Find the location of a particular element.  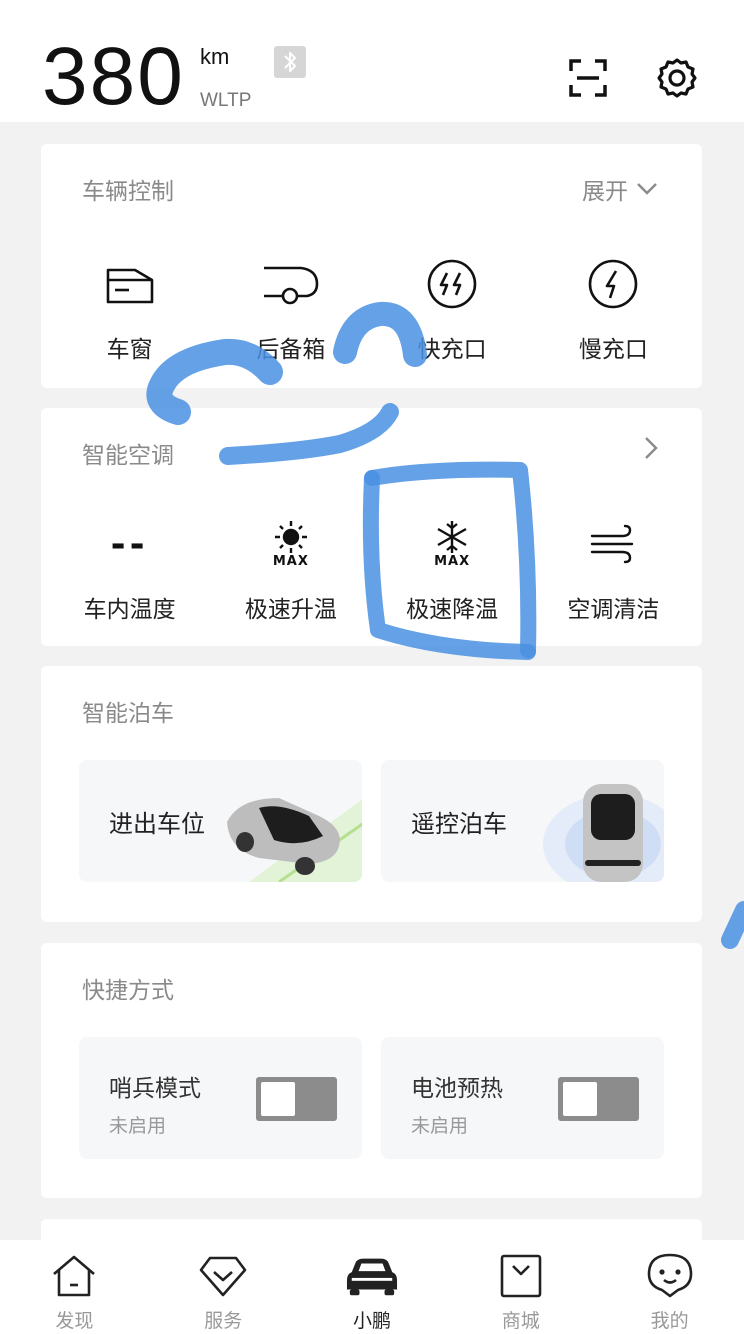

sentry-mode-toggle is located at coordinates (296, 1099).